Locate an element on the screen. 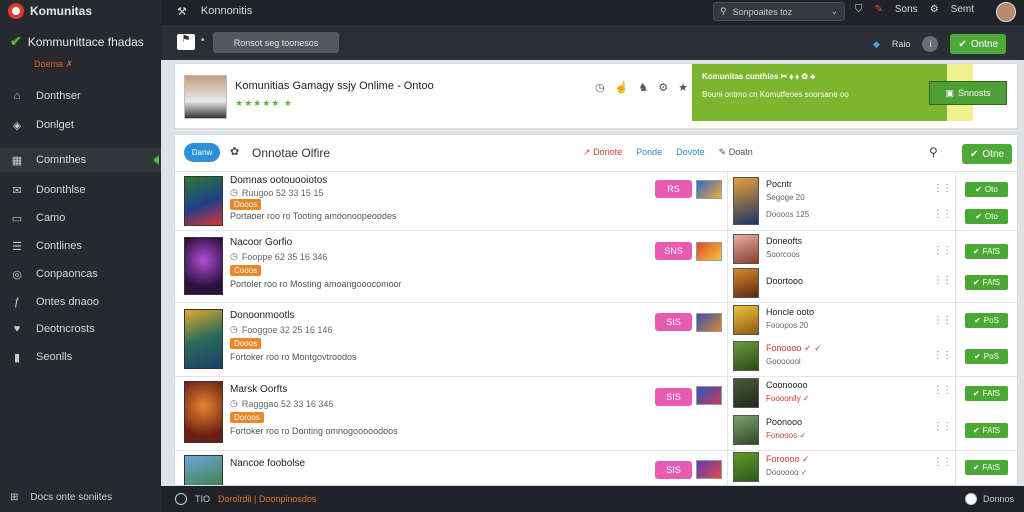  link-donote: ↗ Donote is located at coordinates (602, 152).